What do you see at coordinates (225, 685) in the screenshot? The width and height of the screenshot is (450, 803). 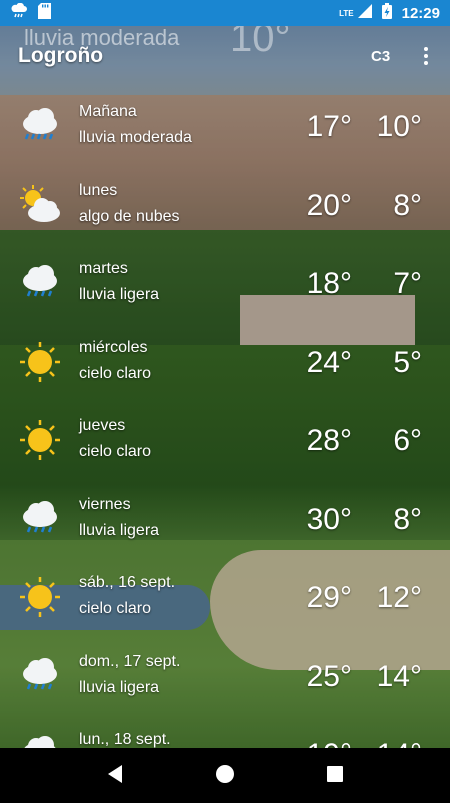 I see `forecast-row: dom., 17 sept. lluvia ligera 25° 14°` at bounding box center [225, 685].